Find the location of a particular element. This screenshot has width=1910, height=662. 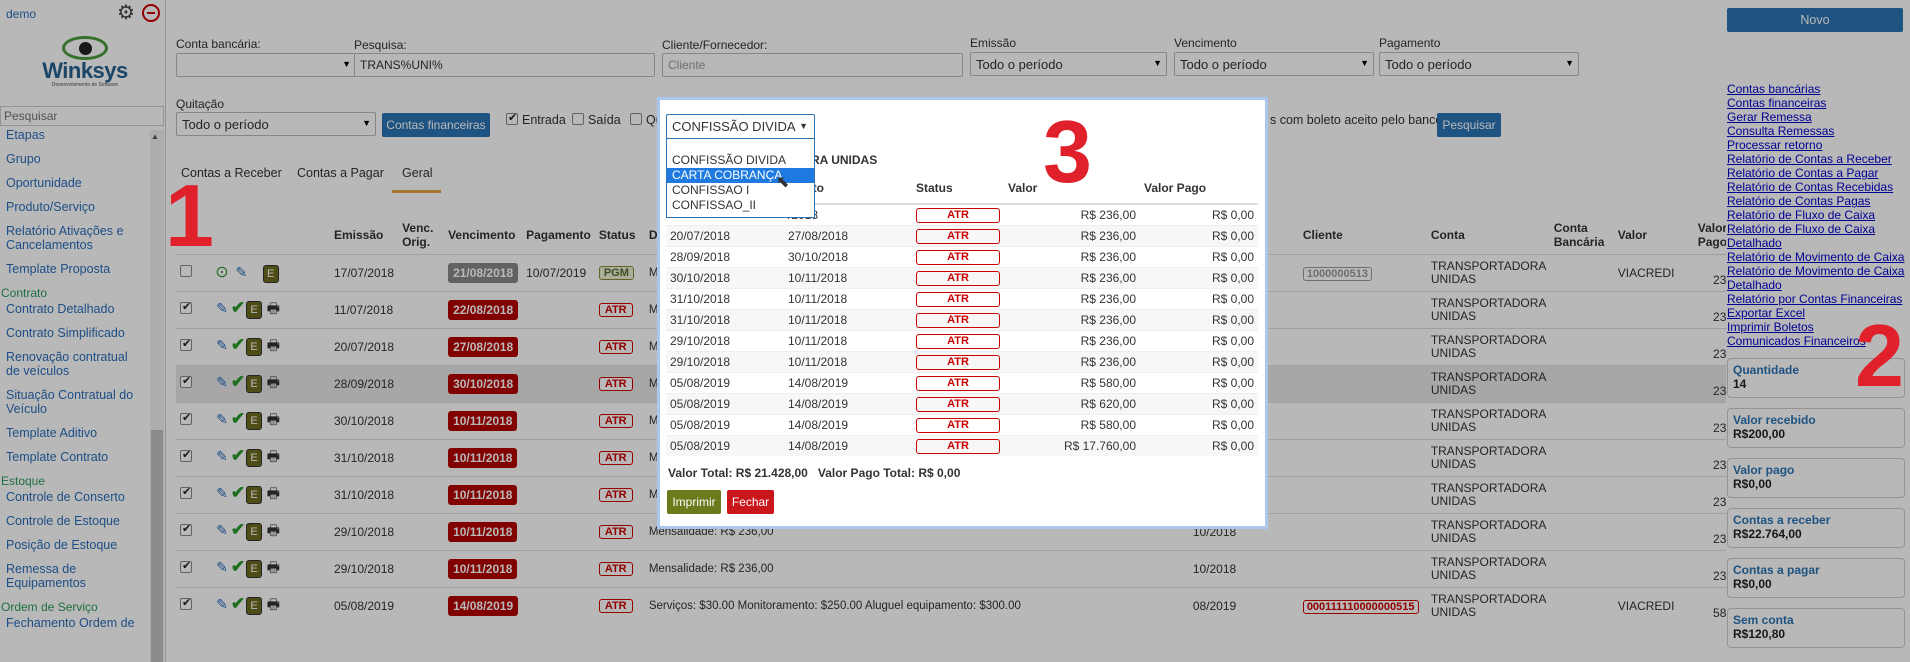

modal-valor: R$ 620,00 is located at coordinates (1072, 403).